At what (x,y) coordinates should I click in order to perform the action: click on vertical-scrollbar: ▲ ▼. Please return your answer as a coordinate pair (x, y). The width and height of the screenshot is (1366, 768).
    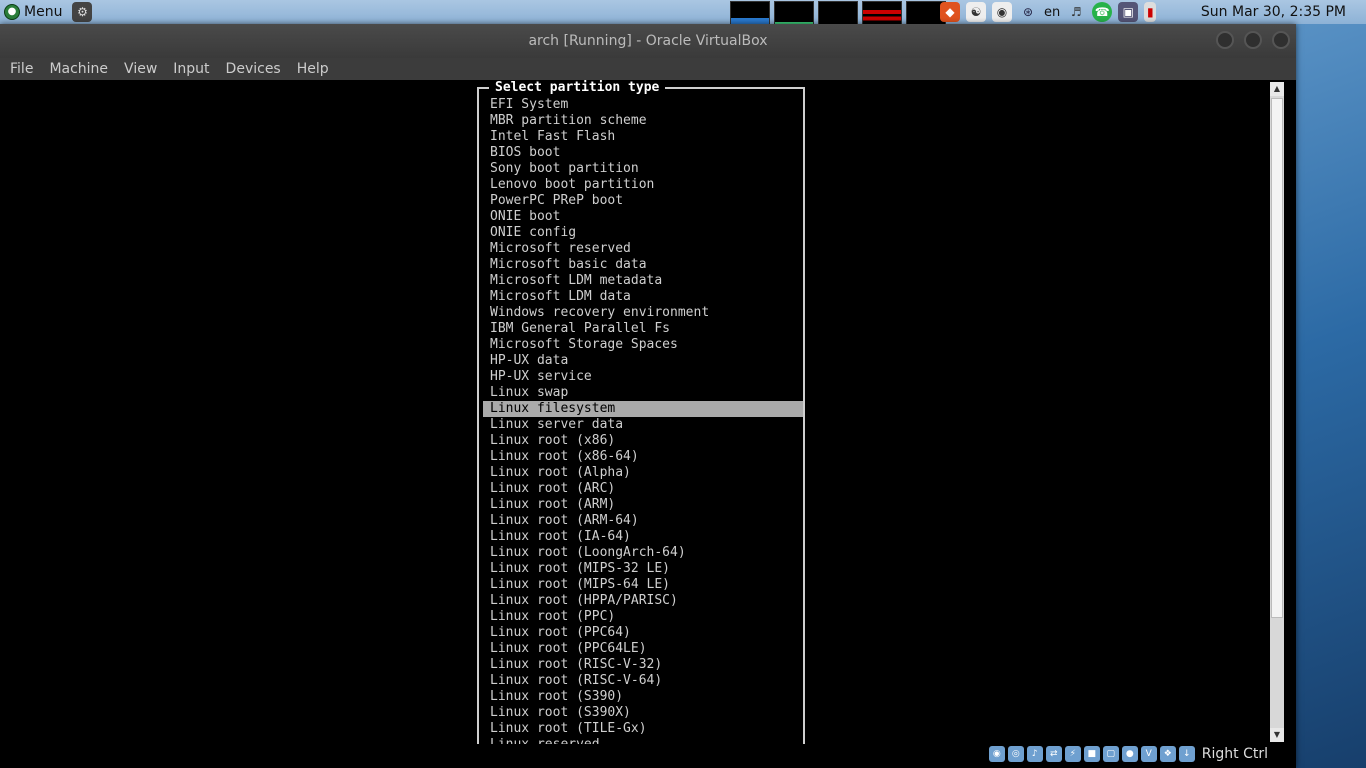
    Looking at the image, I should click on (1277, 412).